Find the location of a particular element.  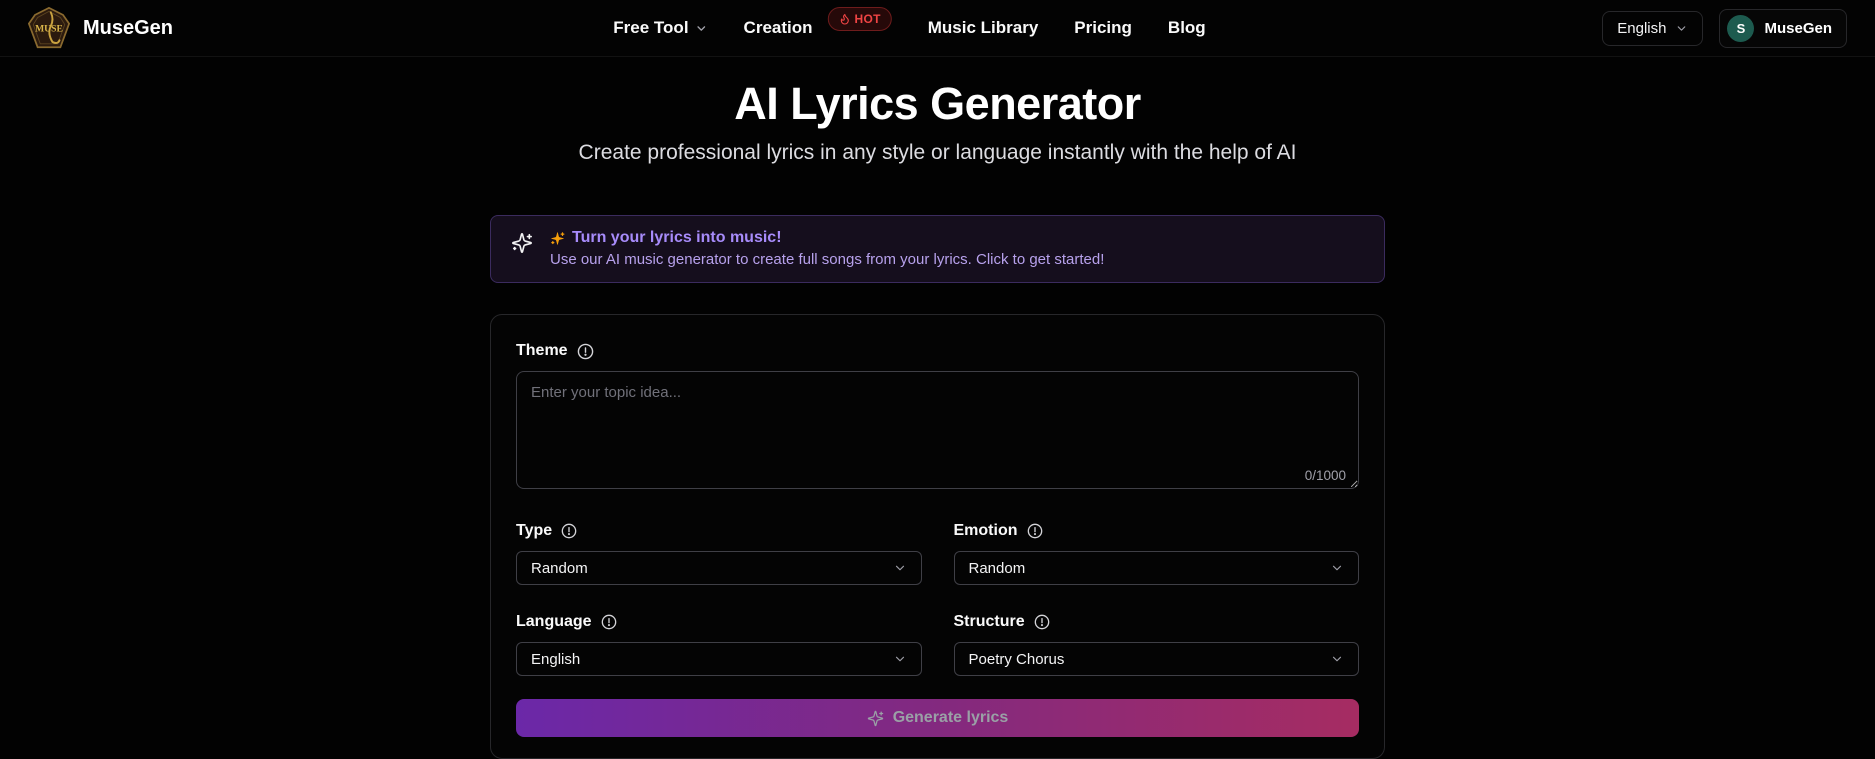

emotion-field: Emotion Random is located at coordinates (1156, 553).